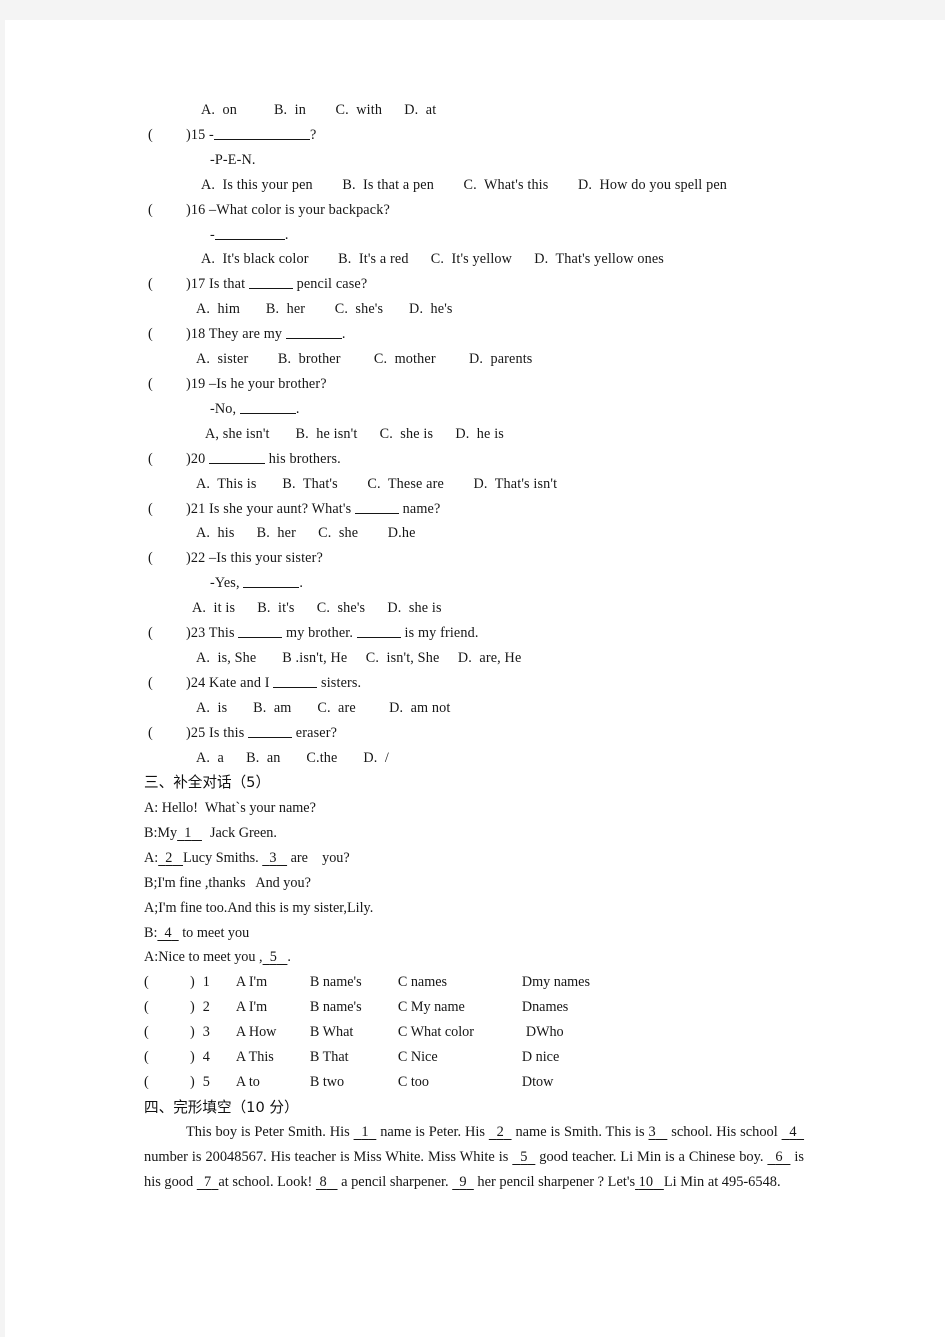  I want to click on question-19-sub-prefix: -No,, so click(225, 408).